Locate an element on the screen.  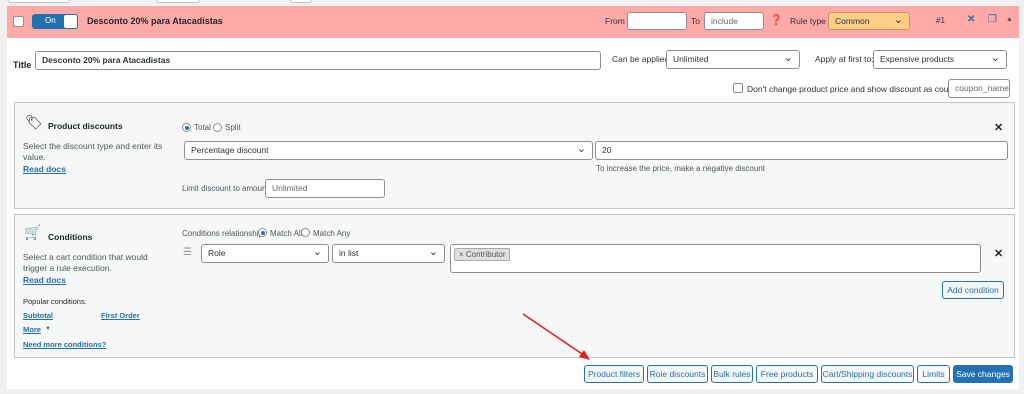
add-condition-button: Add condition is located at coordinates (973, 290).